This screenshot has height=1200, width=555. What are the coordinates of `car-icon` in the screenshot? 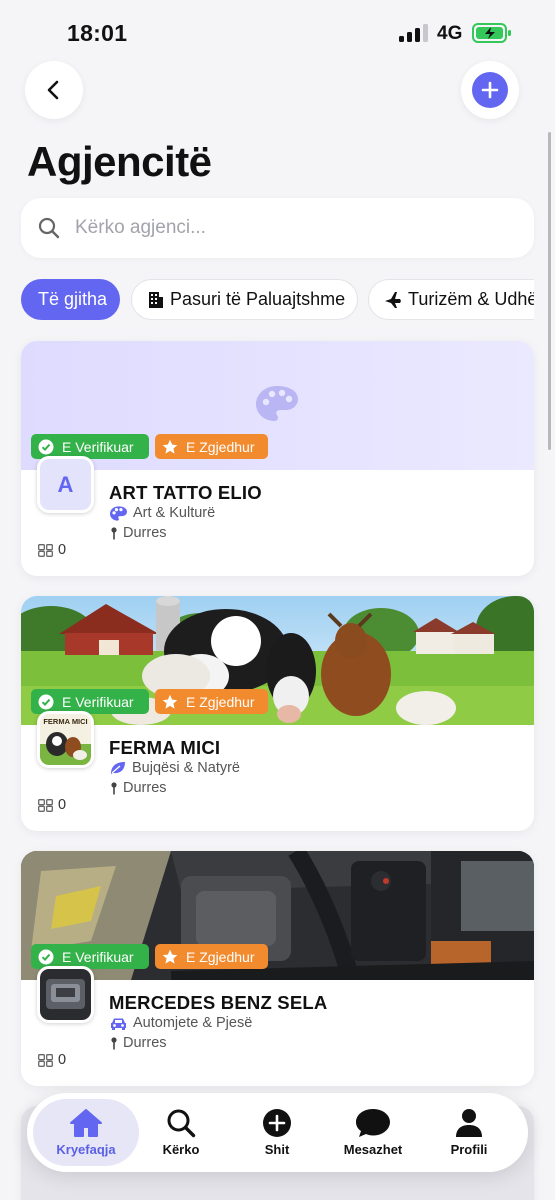 It's located at (118, 1024).